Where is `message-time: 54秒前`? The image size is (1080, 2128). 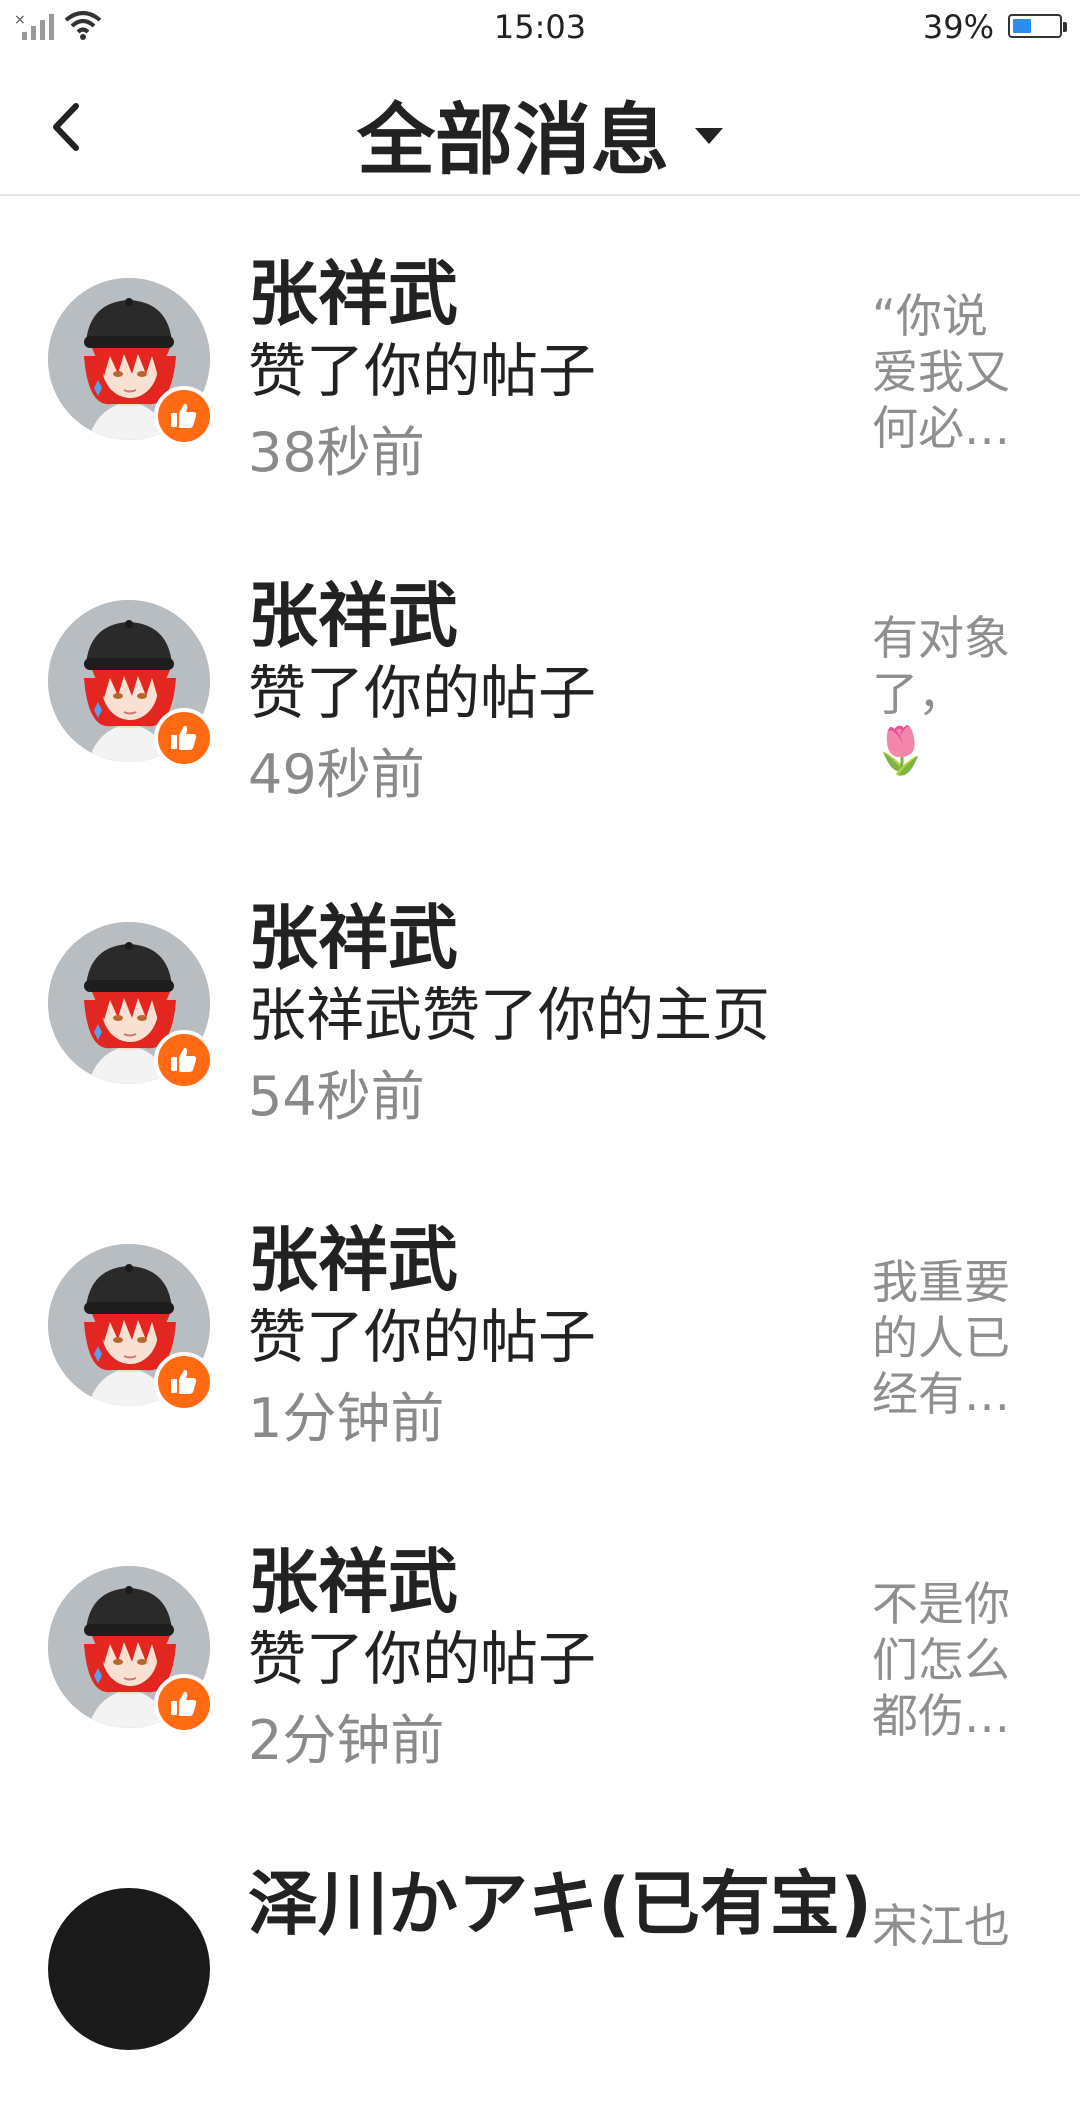 message-time: 54秒前 is located at coordinates (336, 1096).